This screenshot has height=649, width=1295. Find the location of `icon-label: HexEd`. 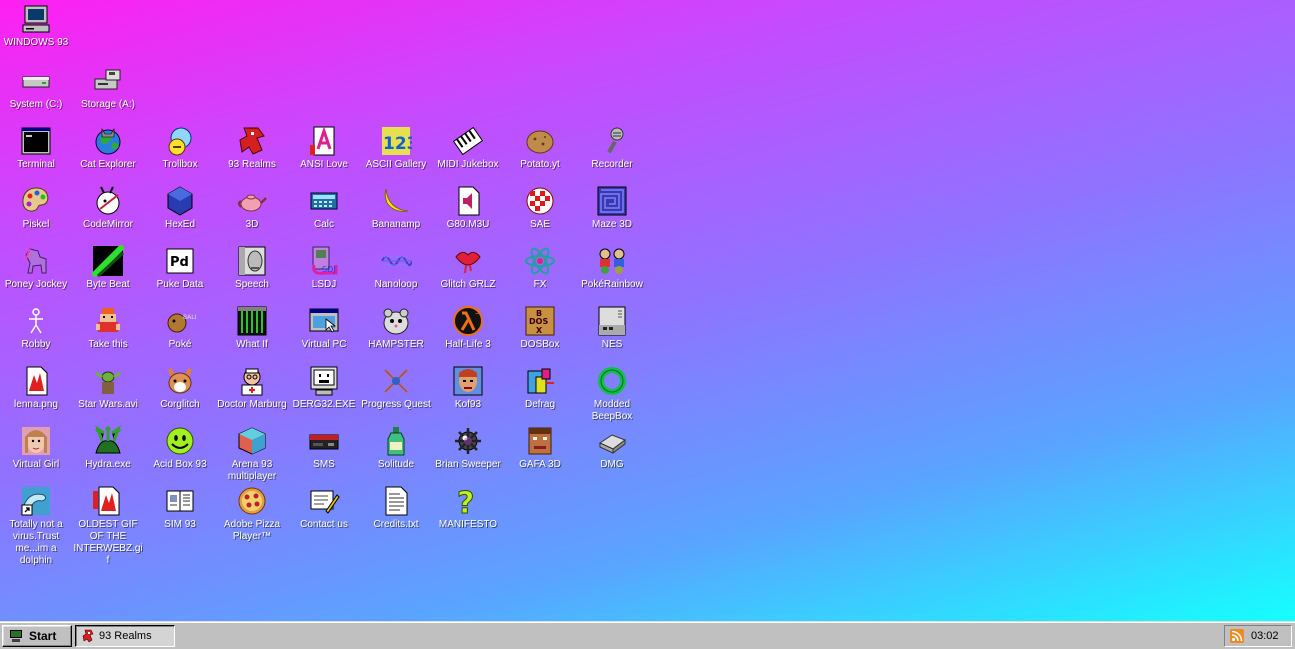

icon-label: HexEd is located at coordinates (179, 224).